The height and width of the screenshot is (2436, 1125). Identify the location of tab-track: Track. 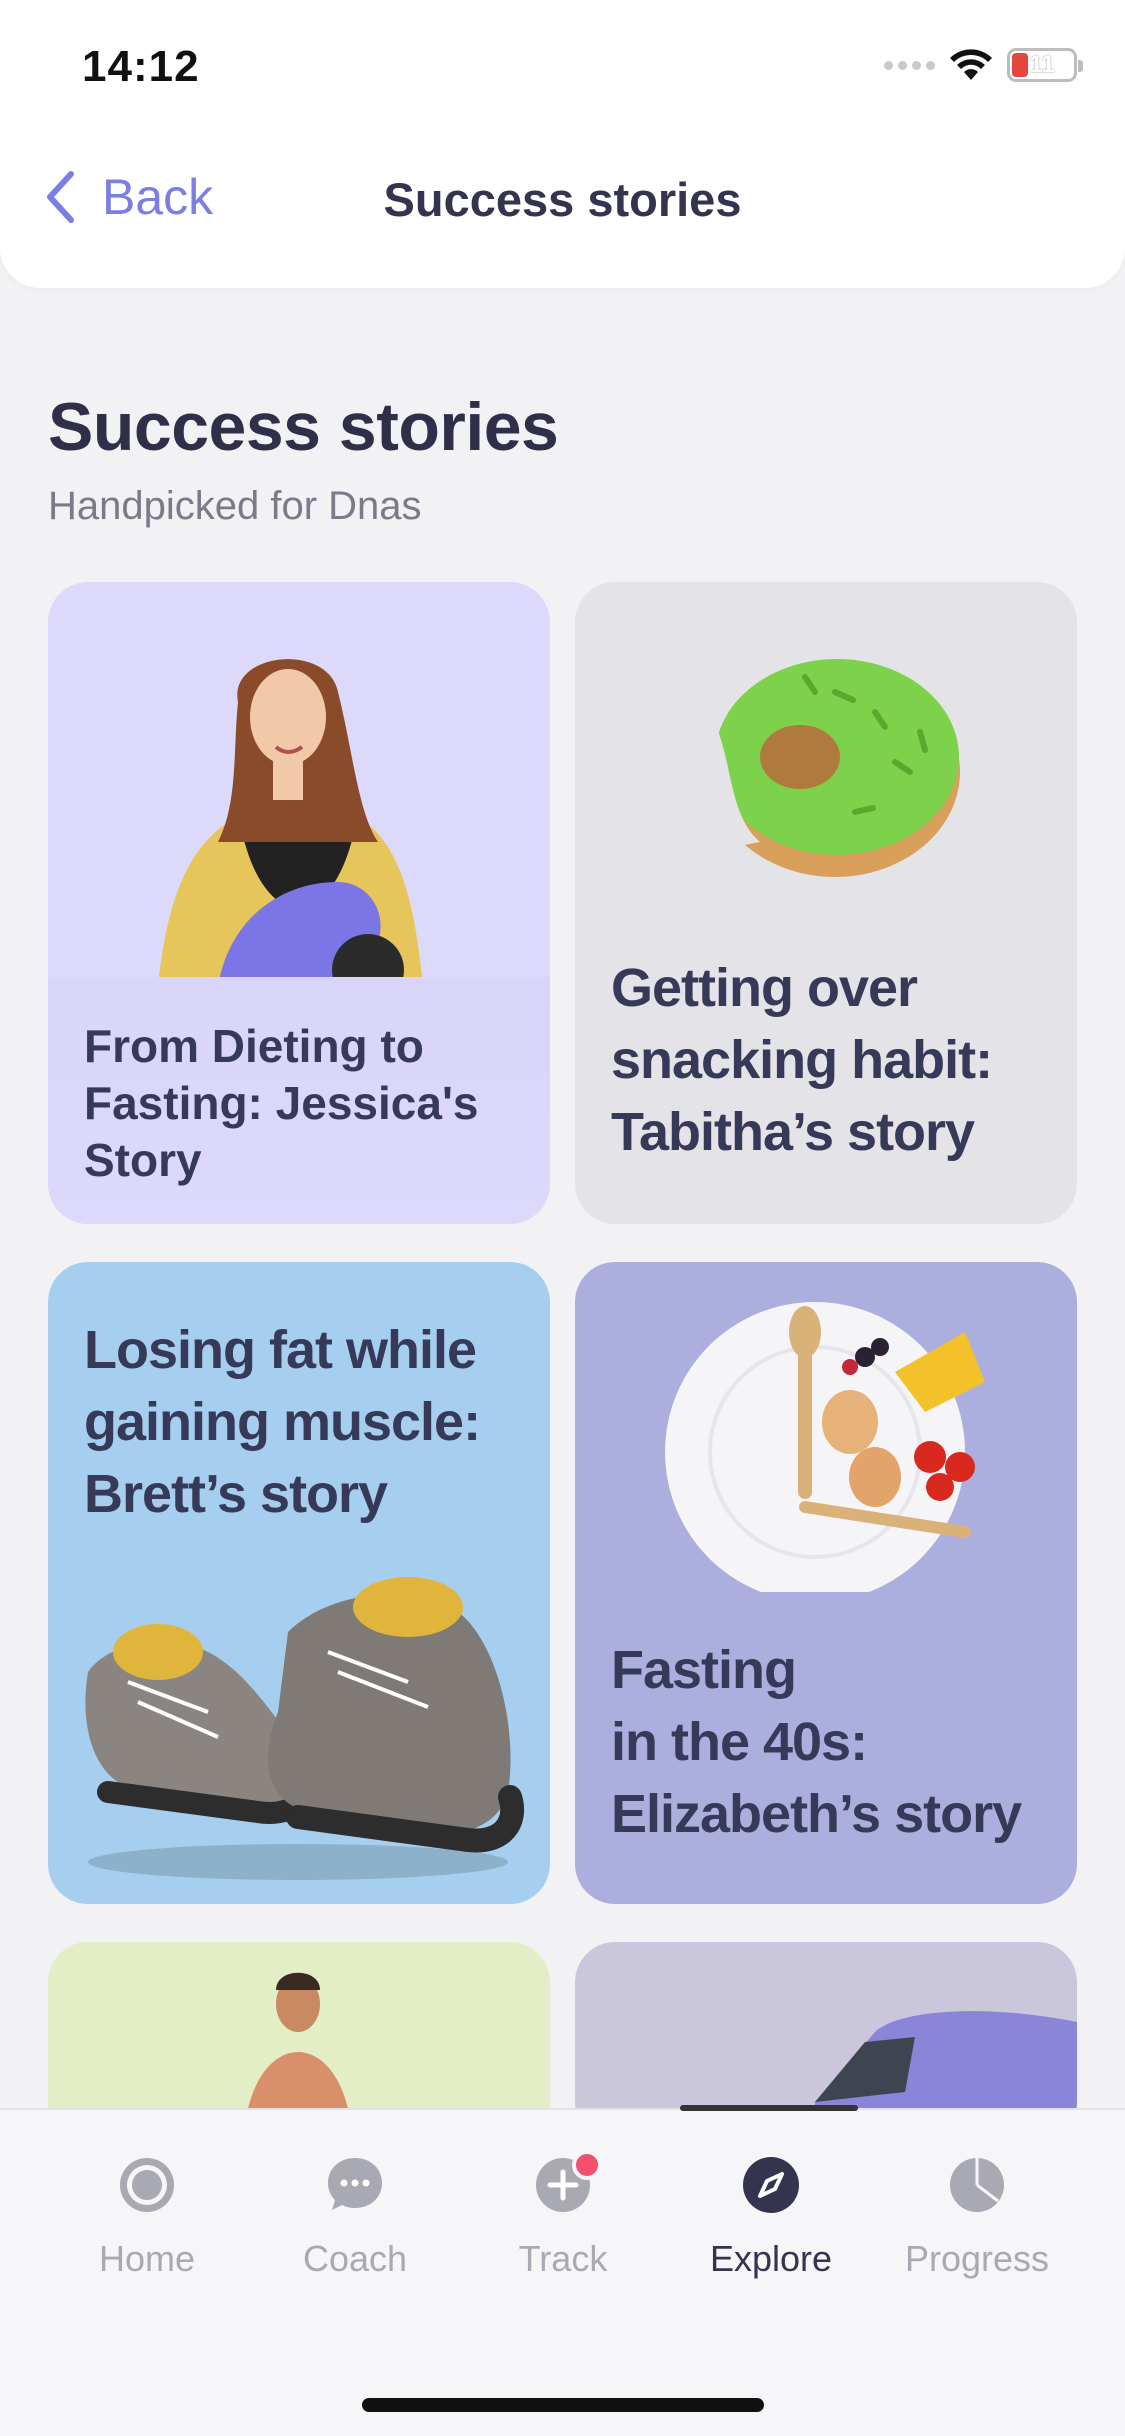
(563, 2215).